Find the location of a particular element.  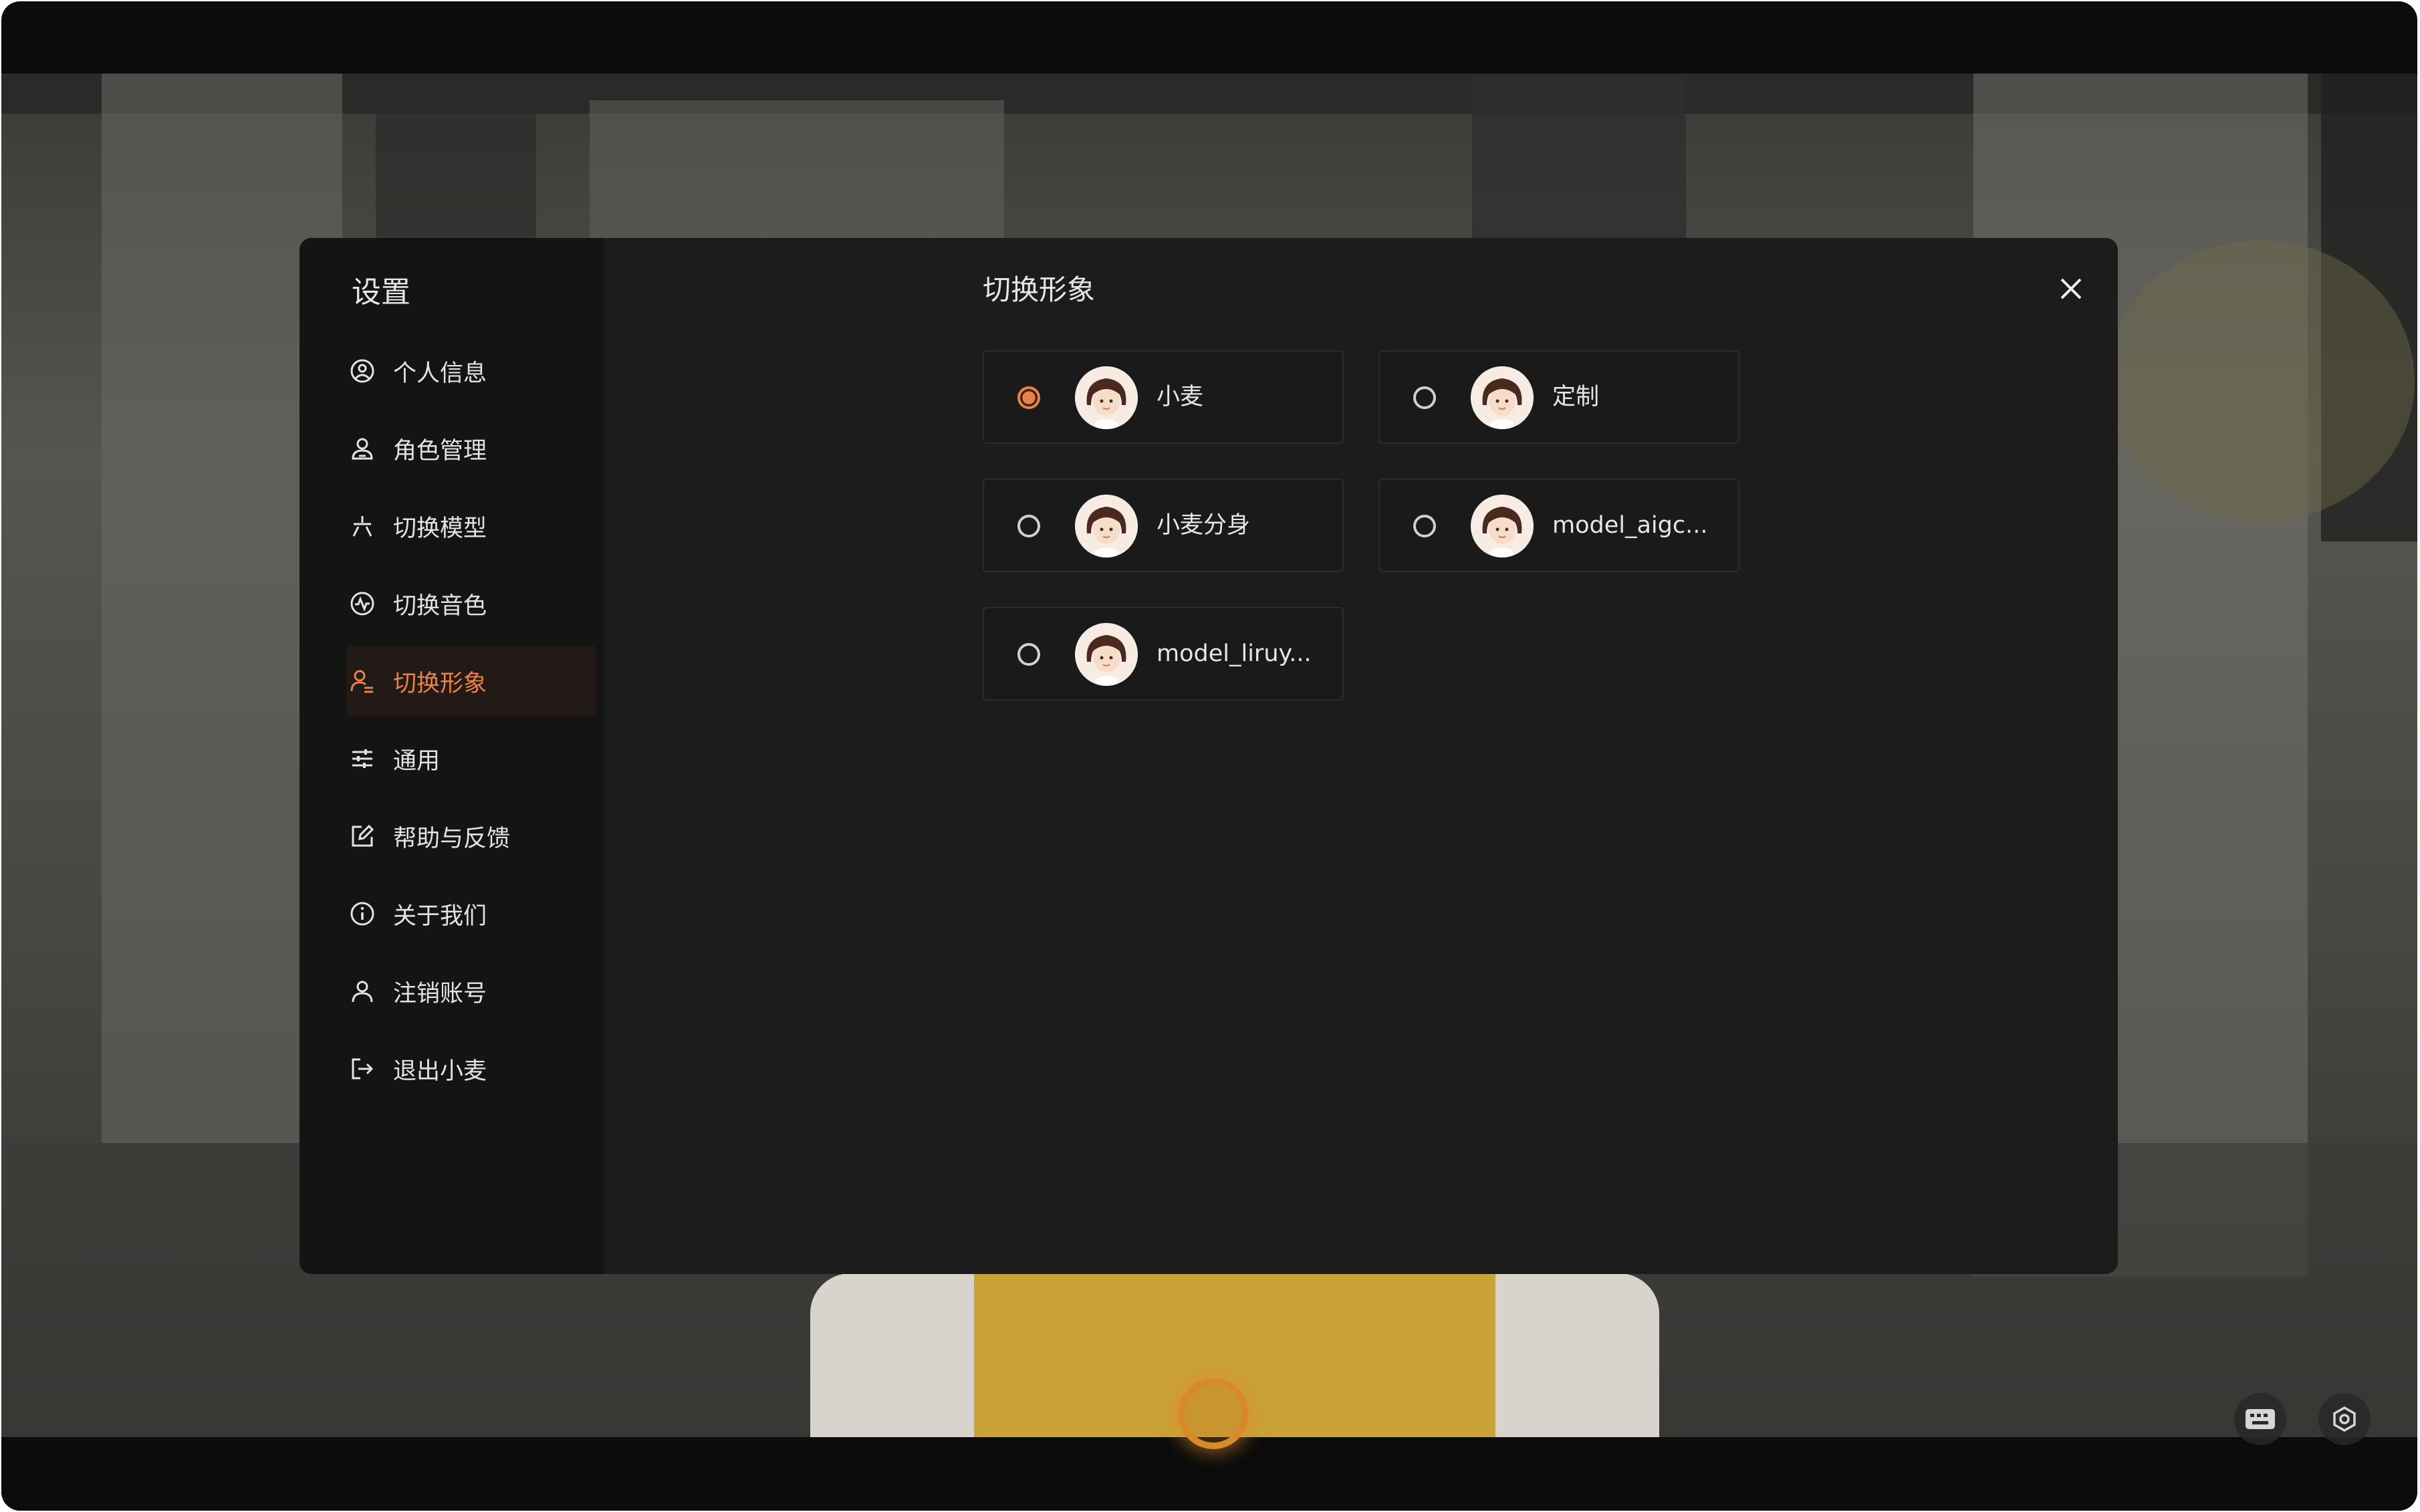

avatar-switch-icon is located at coordinates (362, 681).